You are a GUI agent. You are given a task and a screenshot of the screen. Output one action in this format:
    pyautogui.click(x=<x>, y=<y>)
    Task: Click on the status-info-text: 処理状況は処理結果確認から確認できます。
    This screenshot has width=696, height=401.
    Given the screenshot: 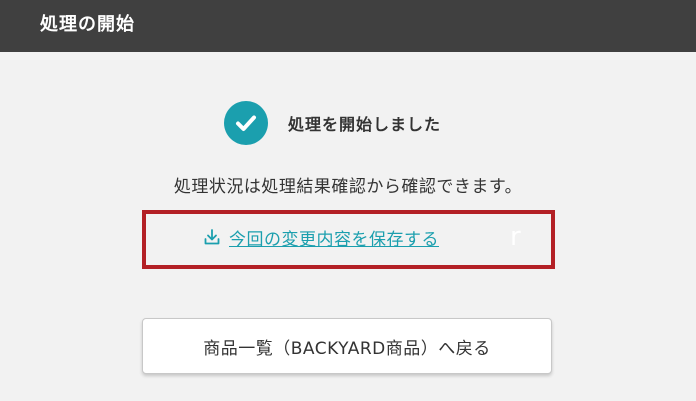 What is the action you would take?
    pyautogui.click(x=348, y=187)
    